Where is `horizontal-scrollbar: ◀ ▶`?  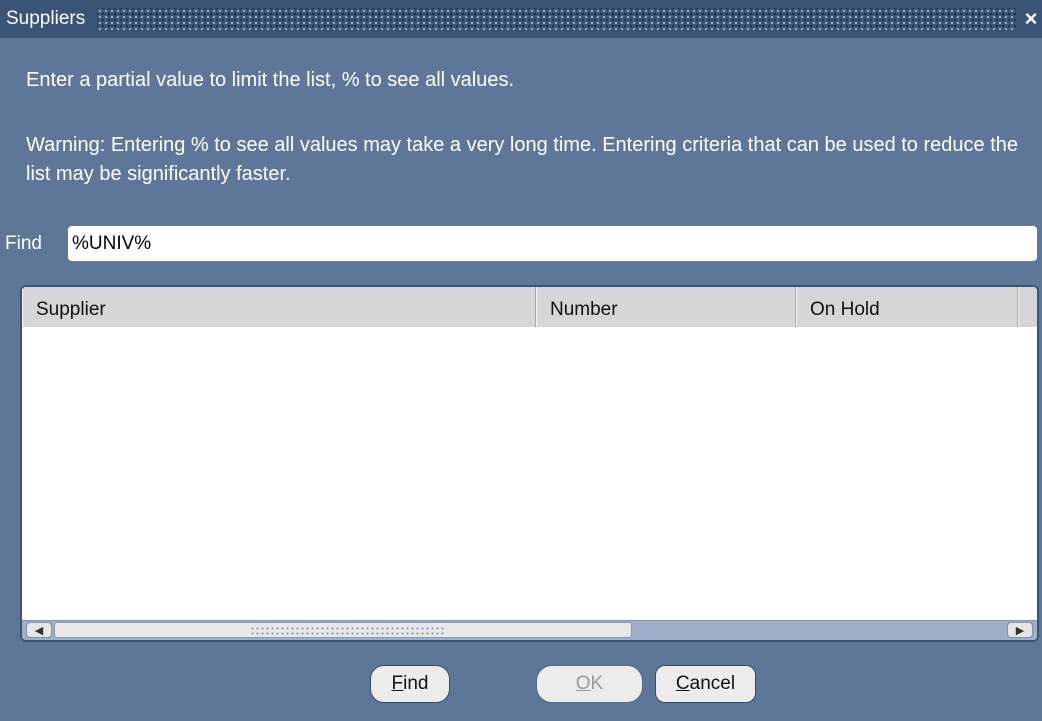
horizontal-scrollbar: ◀ ▶ is located at coordinates (529, 630).